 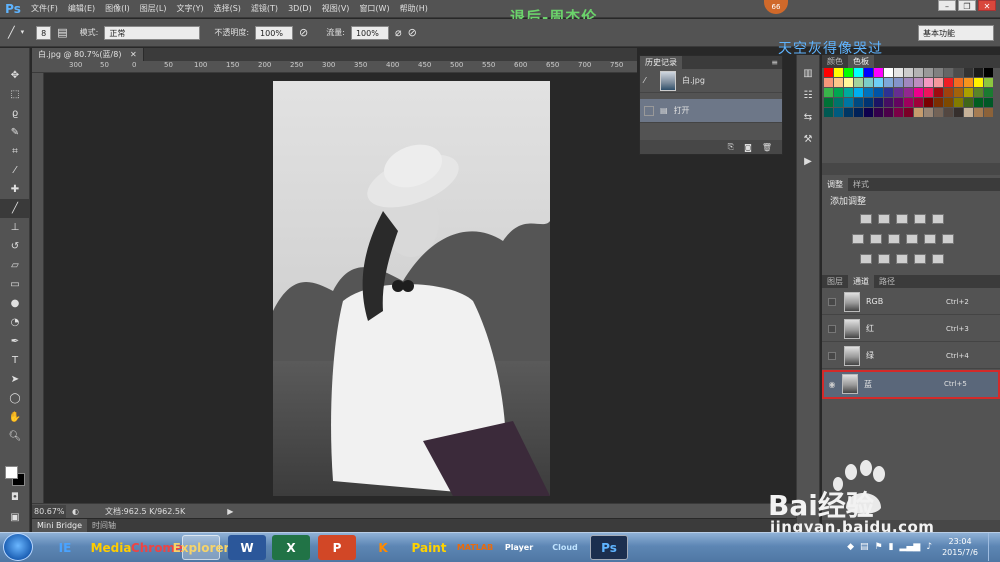 What do you see at coordinates (808, 117) in the screenshot?
I see `actions-panel-icon: ⇆` at bounding box center [808, 117].